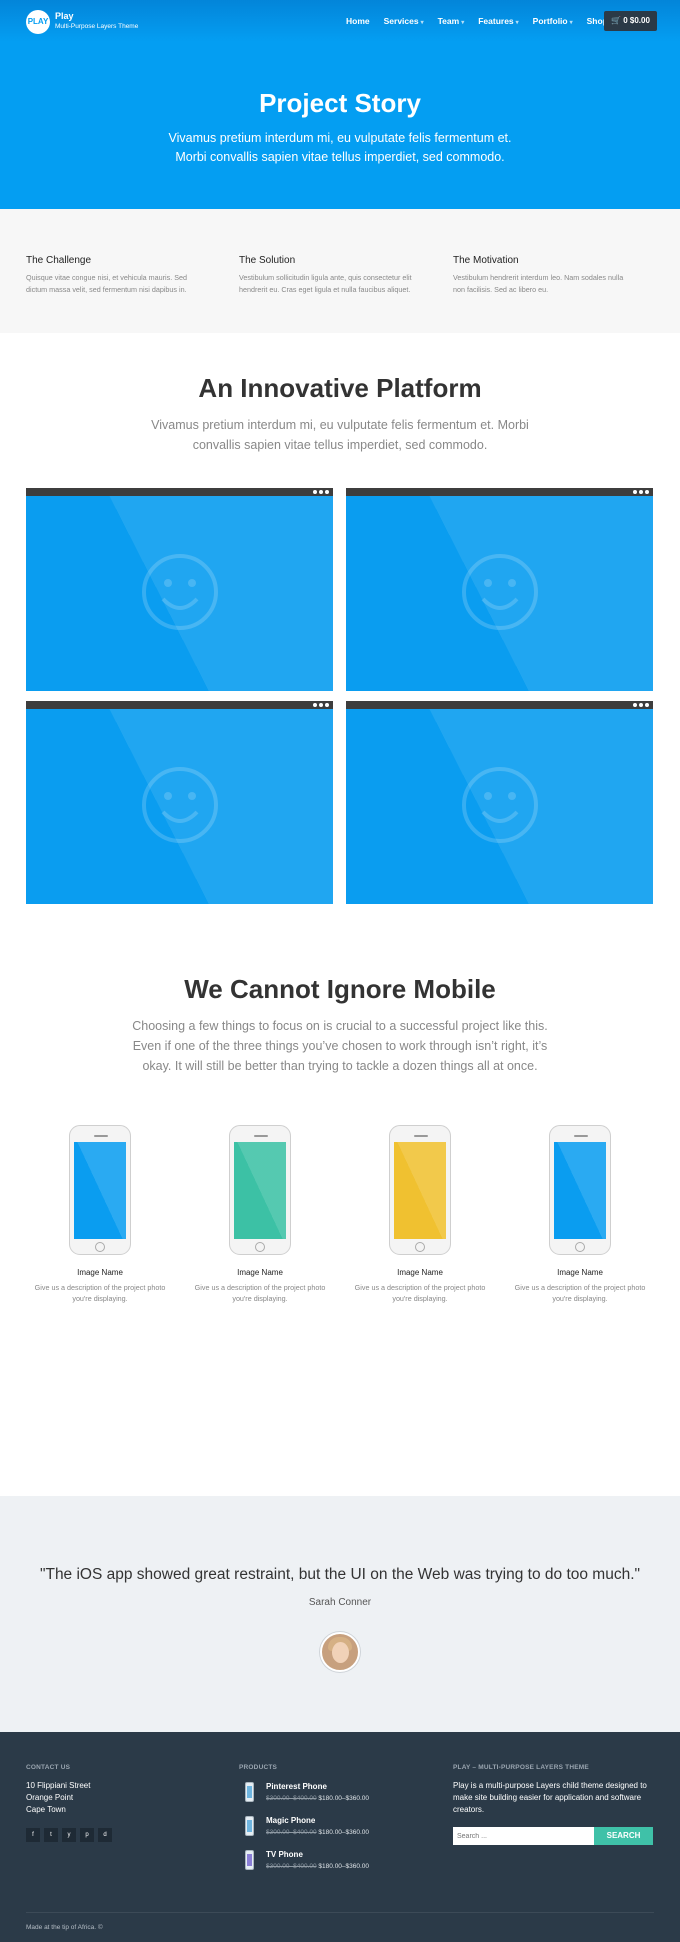  I want to click on about-heading: PLAY – MULTI-PURPOSE LAYERS THEME, so click(521, 1767).